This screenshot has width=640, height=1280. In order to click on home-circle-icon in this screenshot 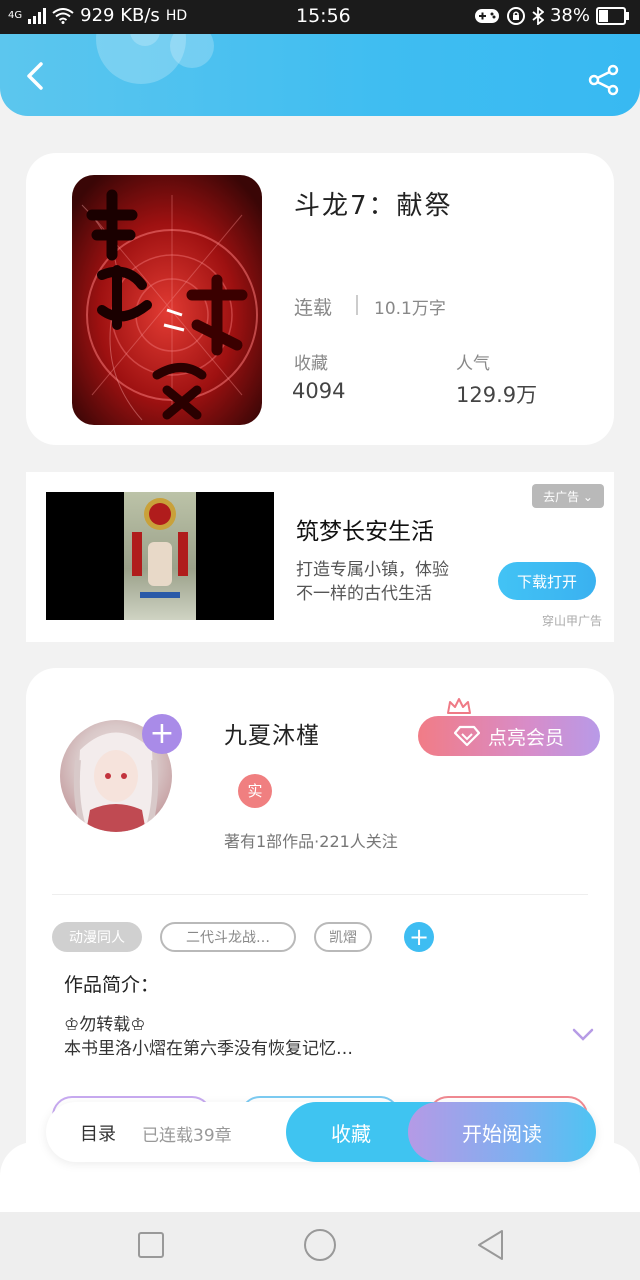, I will do `click(320, 1245)`.